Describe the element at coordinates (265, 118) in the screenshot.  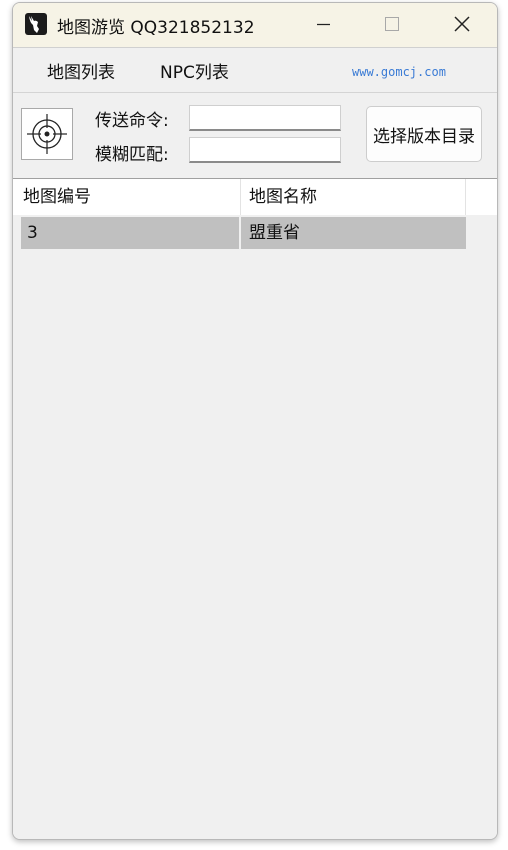
I see `teleport-command-input` at that location.